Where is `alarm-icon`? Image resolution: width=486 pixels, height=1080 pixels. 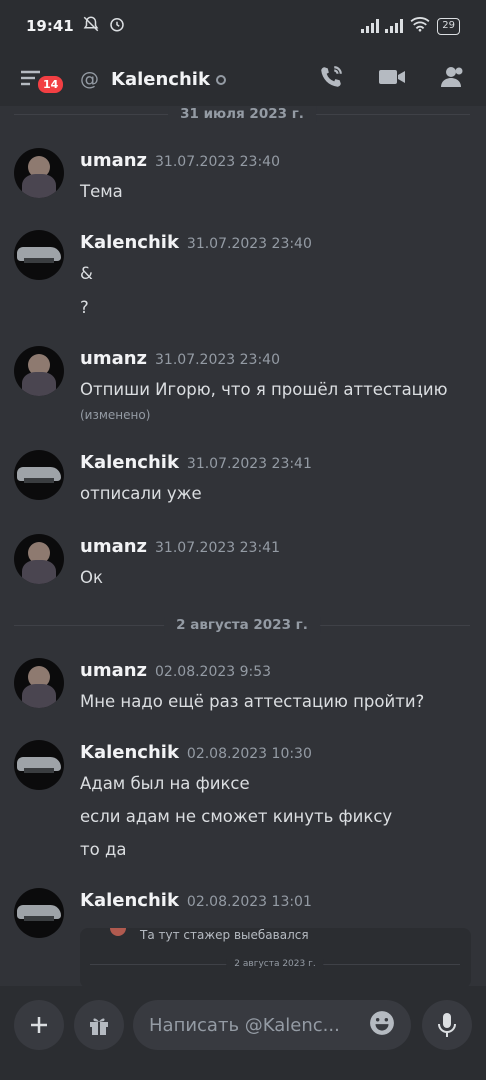
alarm-icon is located at coordinates (117, 26).